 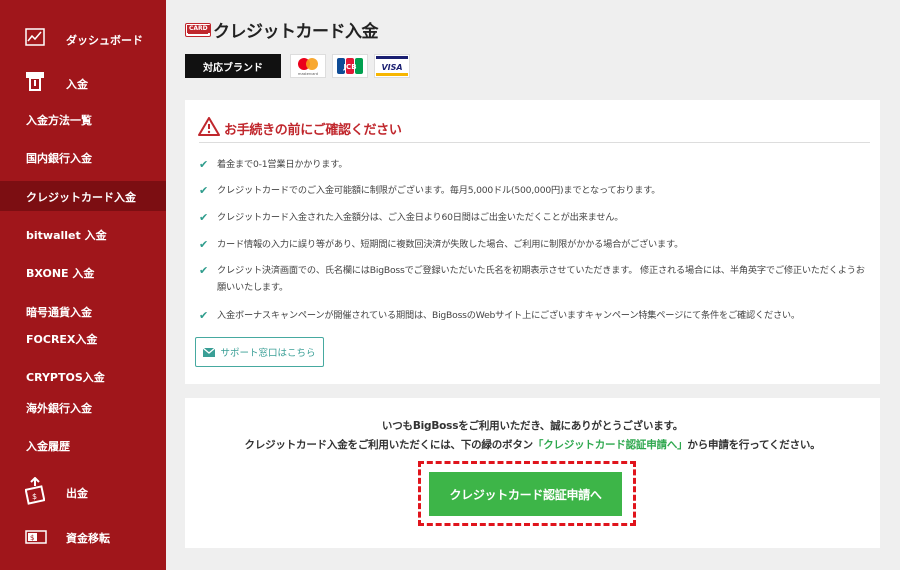 What do you see at coordinates (282, 164) in the screenshot?
I see `notice-item-text: 着金まで0-1営業日かかります。` at bounding box center [282, 164].